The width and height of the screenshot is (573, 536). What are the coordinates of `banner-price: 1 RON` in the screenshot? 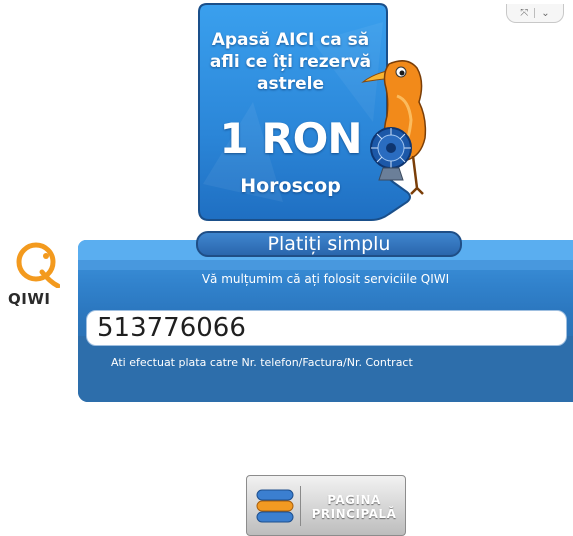 It's located at (290, 138).